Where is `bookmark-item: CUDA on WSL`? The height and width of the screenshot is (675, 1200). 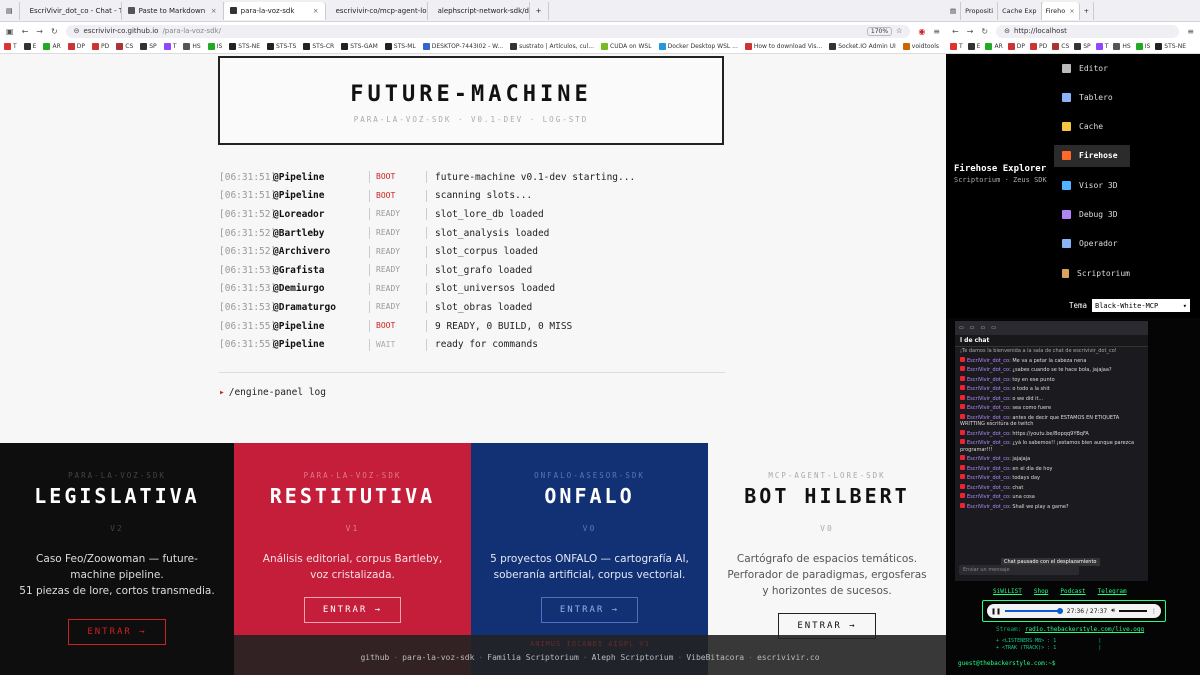 bookmark-item: CUDA on WSL is located at coordinates (626, 46).